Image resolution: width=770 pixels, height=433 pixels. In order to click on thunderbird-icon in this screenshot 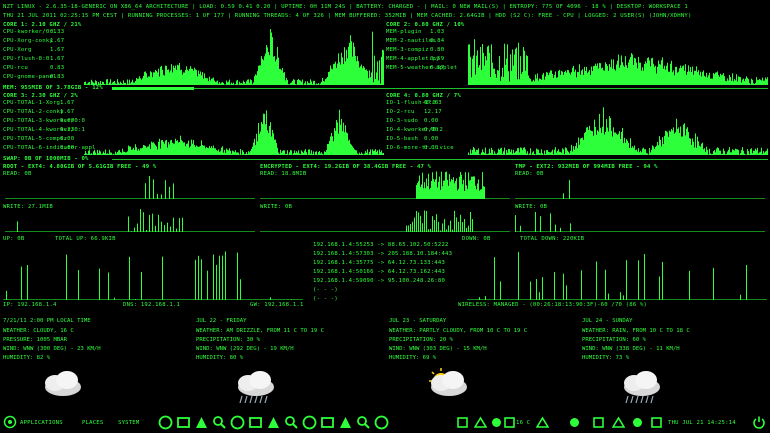, I will do `click(183, 422)`.